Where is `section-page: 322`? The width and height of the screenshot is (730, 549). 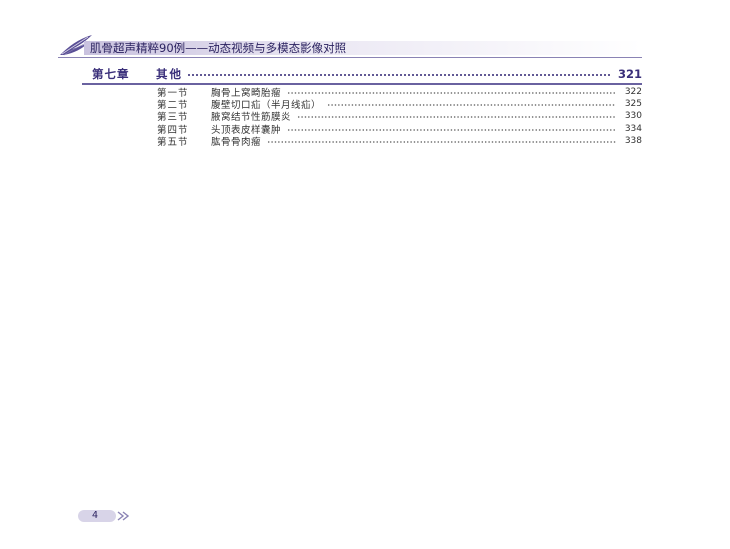
section-page: 322 is located at coordinates (633, 92).